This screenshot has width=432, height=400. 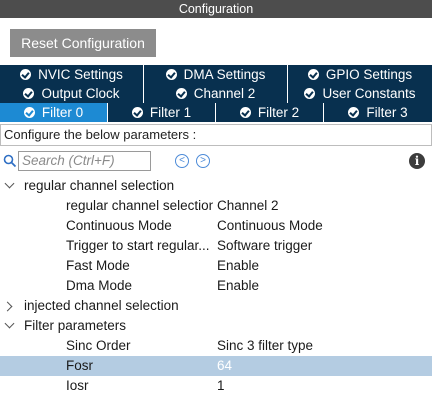 What do you see at coordinates (83, 43) in the screenshot?
I see `reset-configuration-button: Reset Configuration` at bounding box center [83, 43].